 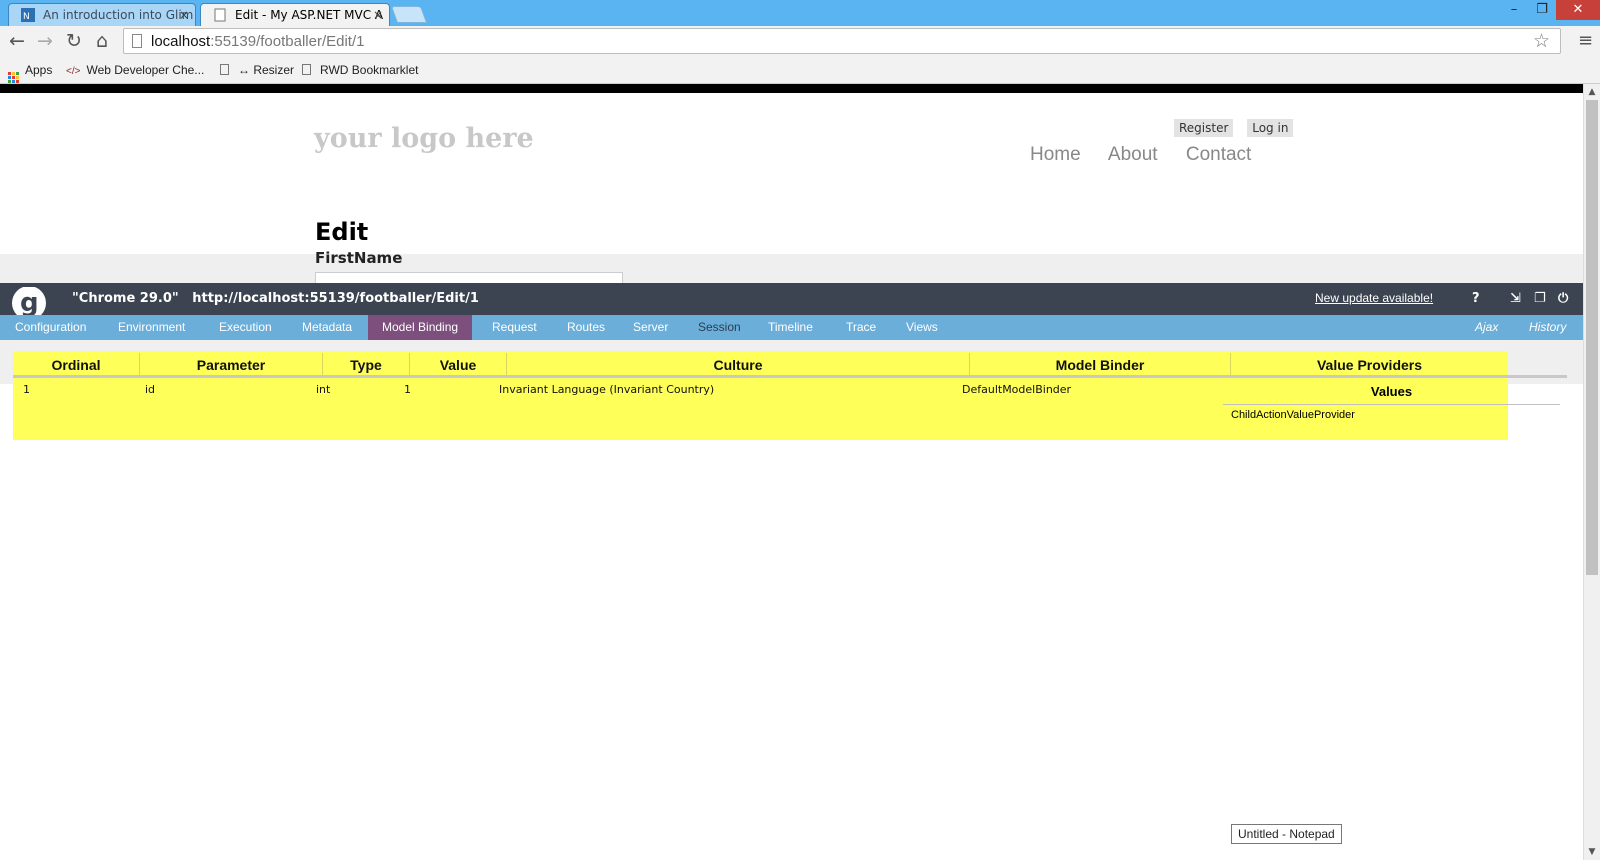 I want to click on tab-timeline: Timeline, so click(x=790, y=327).